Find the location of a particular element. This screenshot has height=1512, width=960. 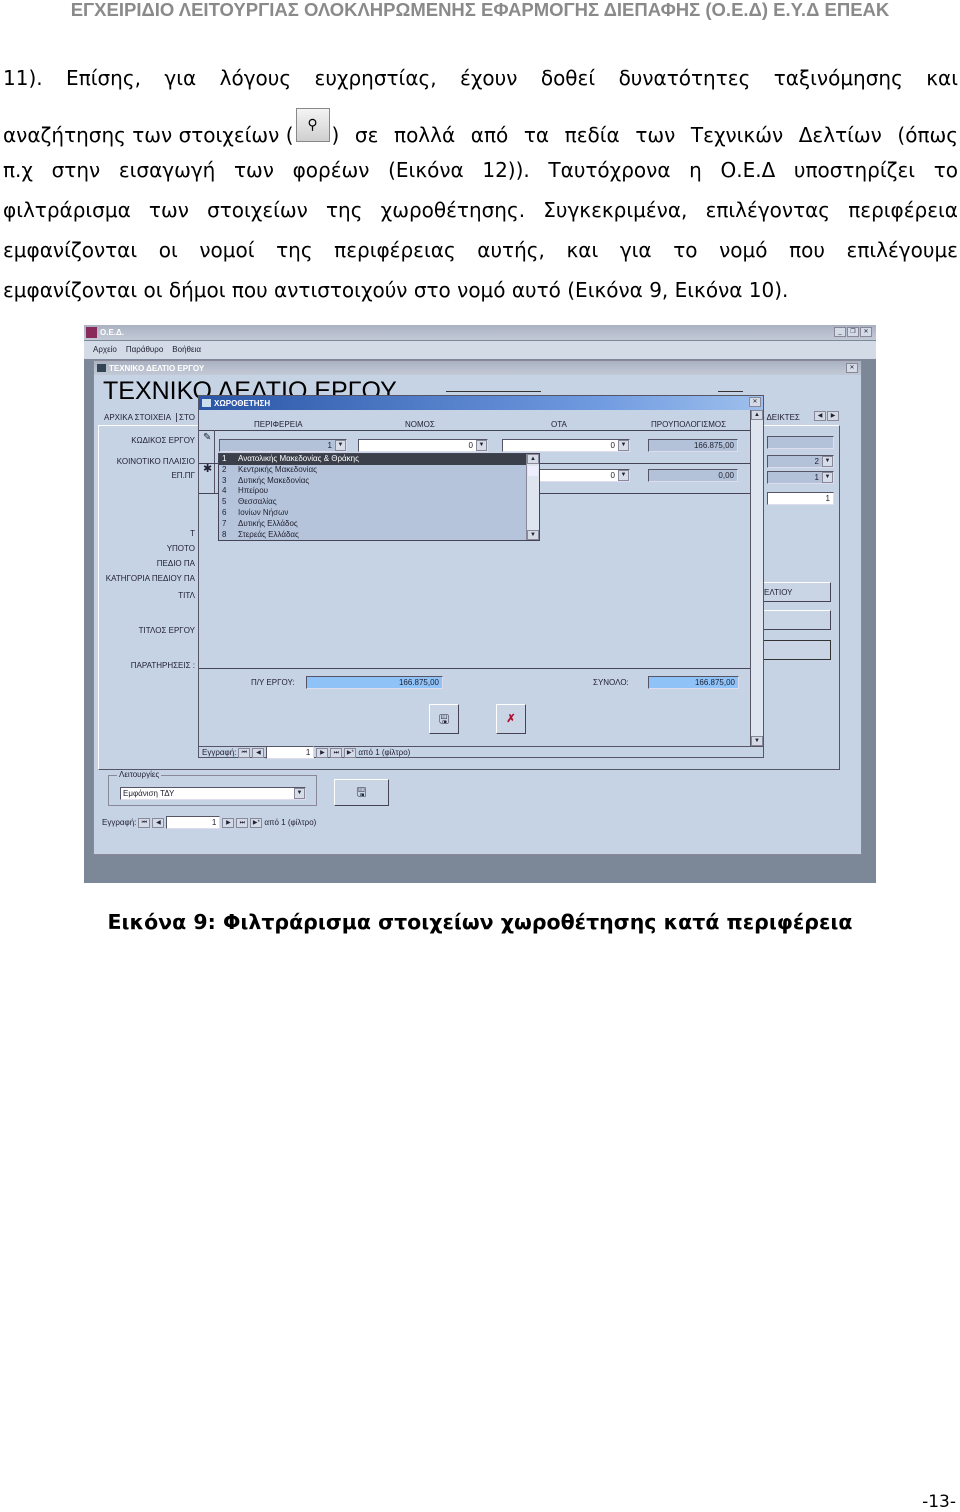

tab-scroll-right-icon: ▶ is located at coordinates (833, 416).